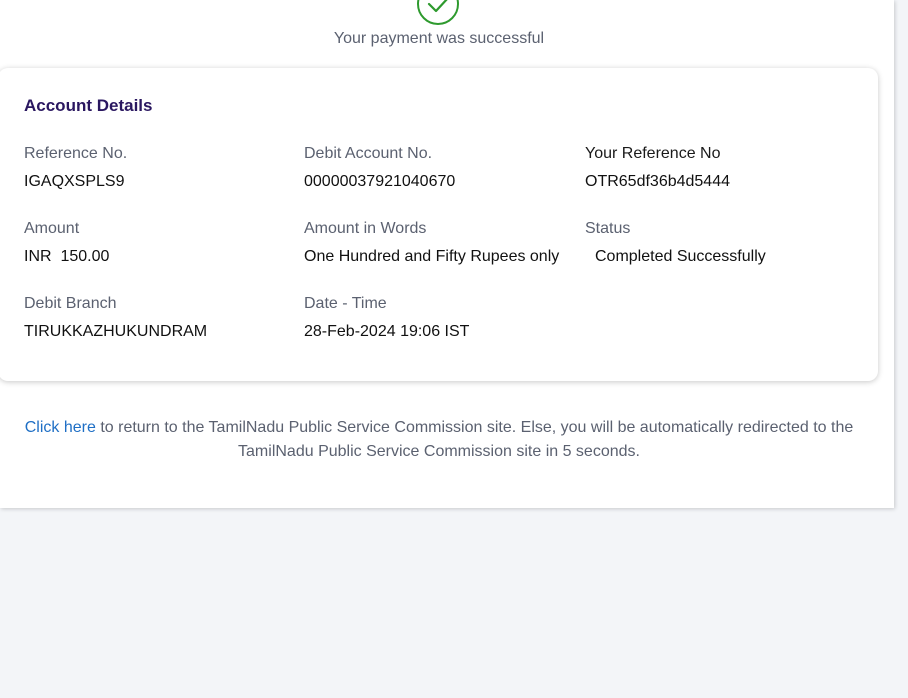 The height and width of the screenshot is (698, 908). I want to click on status-field: Status Completed Successfully, so click(675, 243).